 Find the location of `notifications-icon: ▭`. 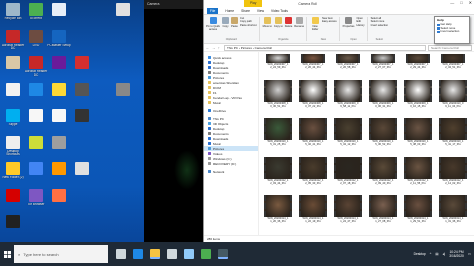

notifications-icon: ▭ is located at coordinates (469, 254).